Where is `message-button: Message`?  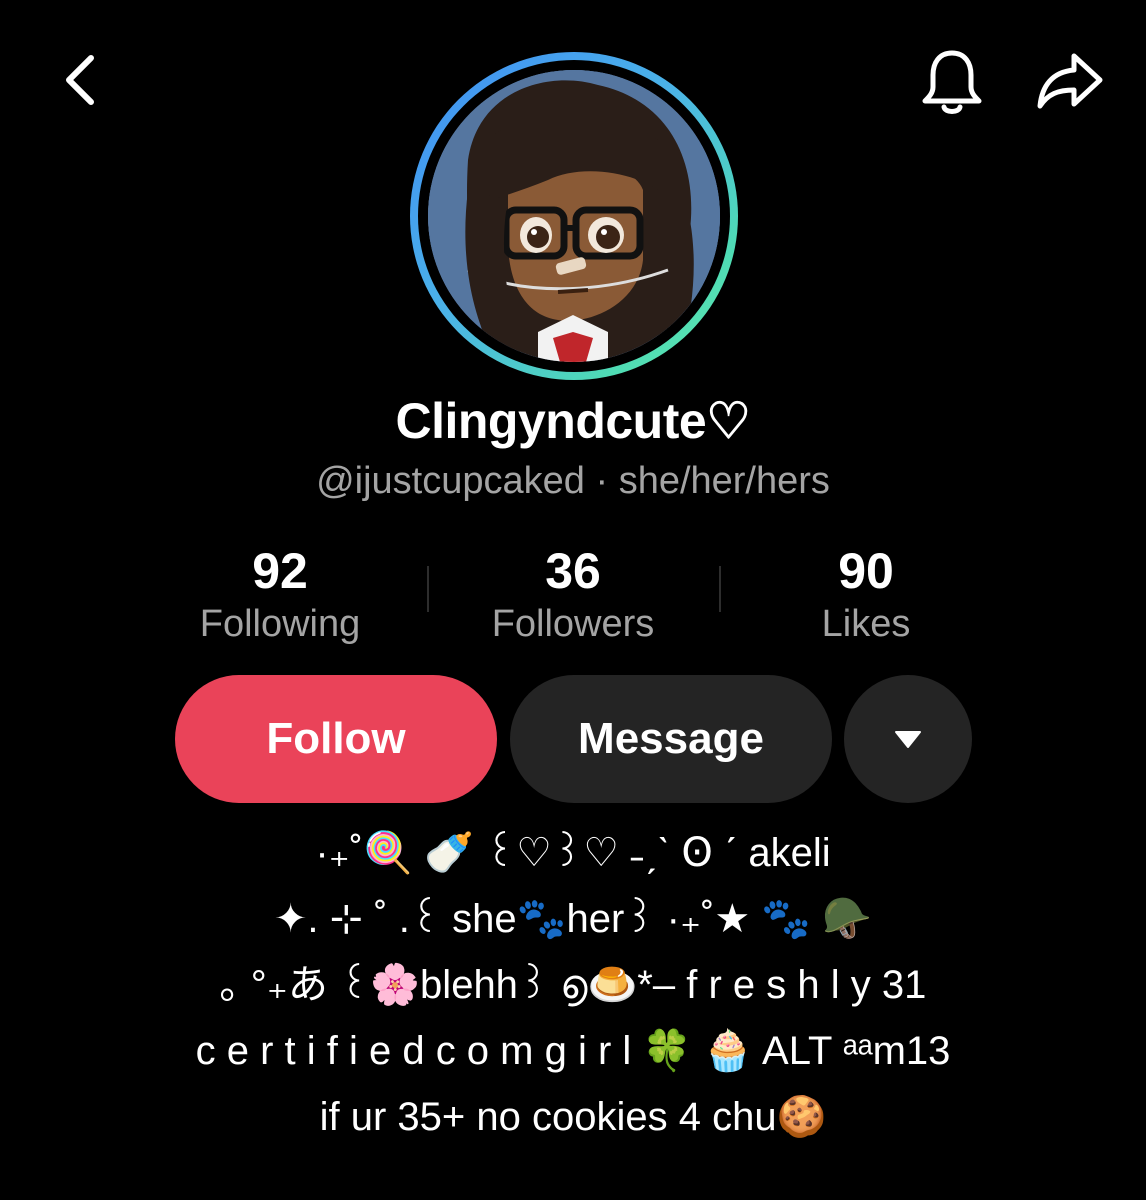
message-button: Message is located at coordinates (671, 739).